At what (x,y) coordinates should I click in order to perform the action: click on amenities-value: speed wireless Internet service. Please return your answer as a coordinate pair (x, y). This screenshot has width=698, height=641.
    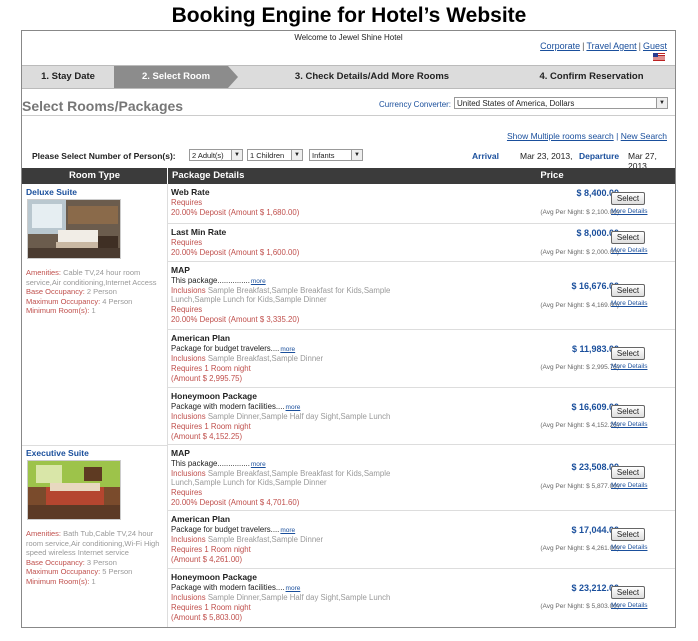
    Looking at the image, I should click on (77, 552).